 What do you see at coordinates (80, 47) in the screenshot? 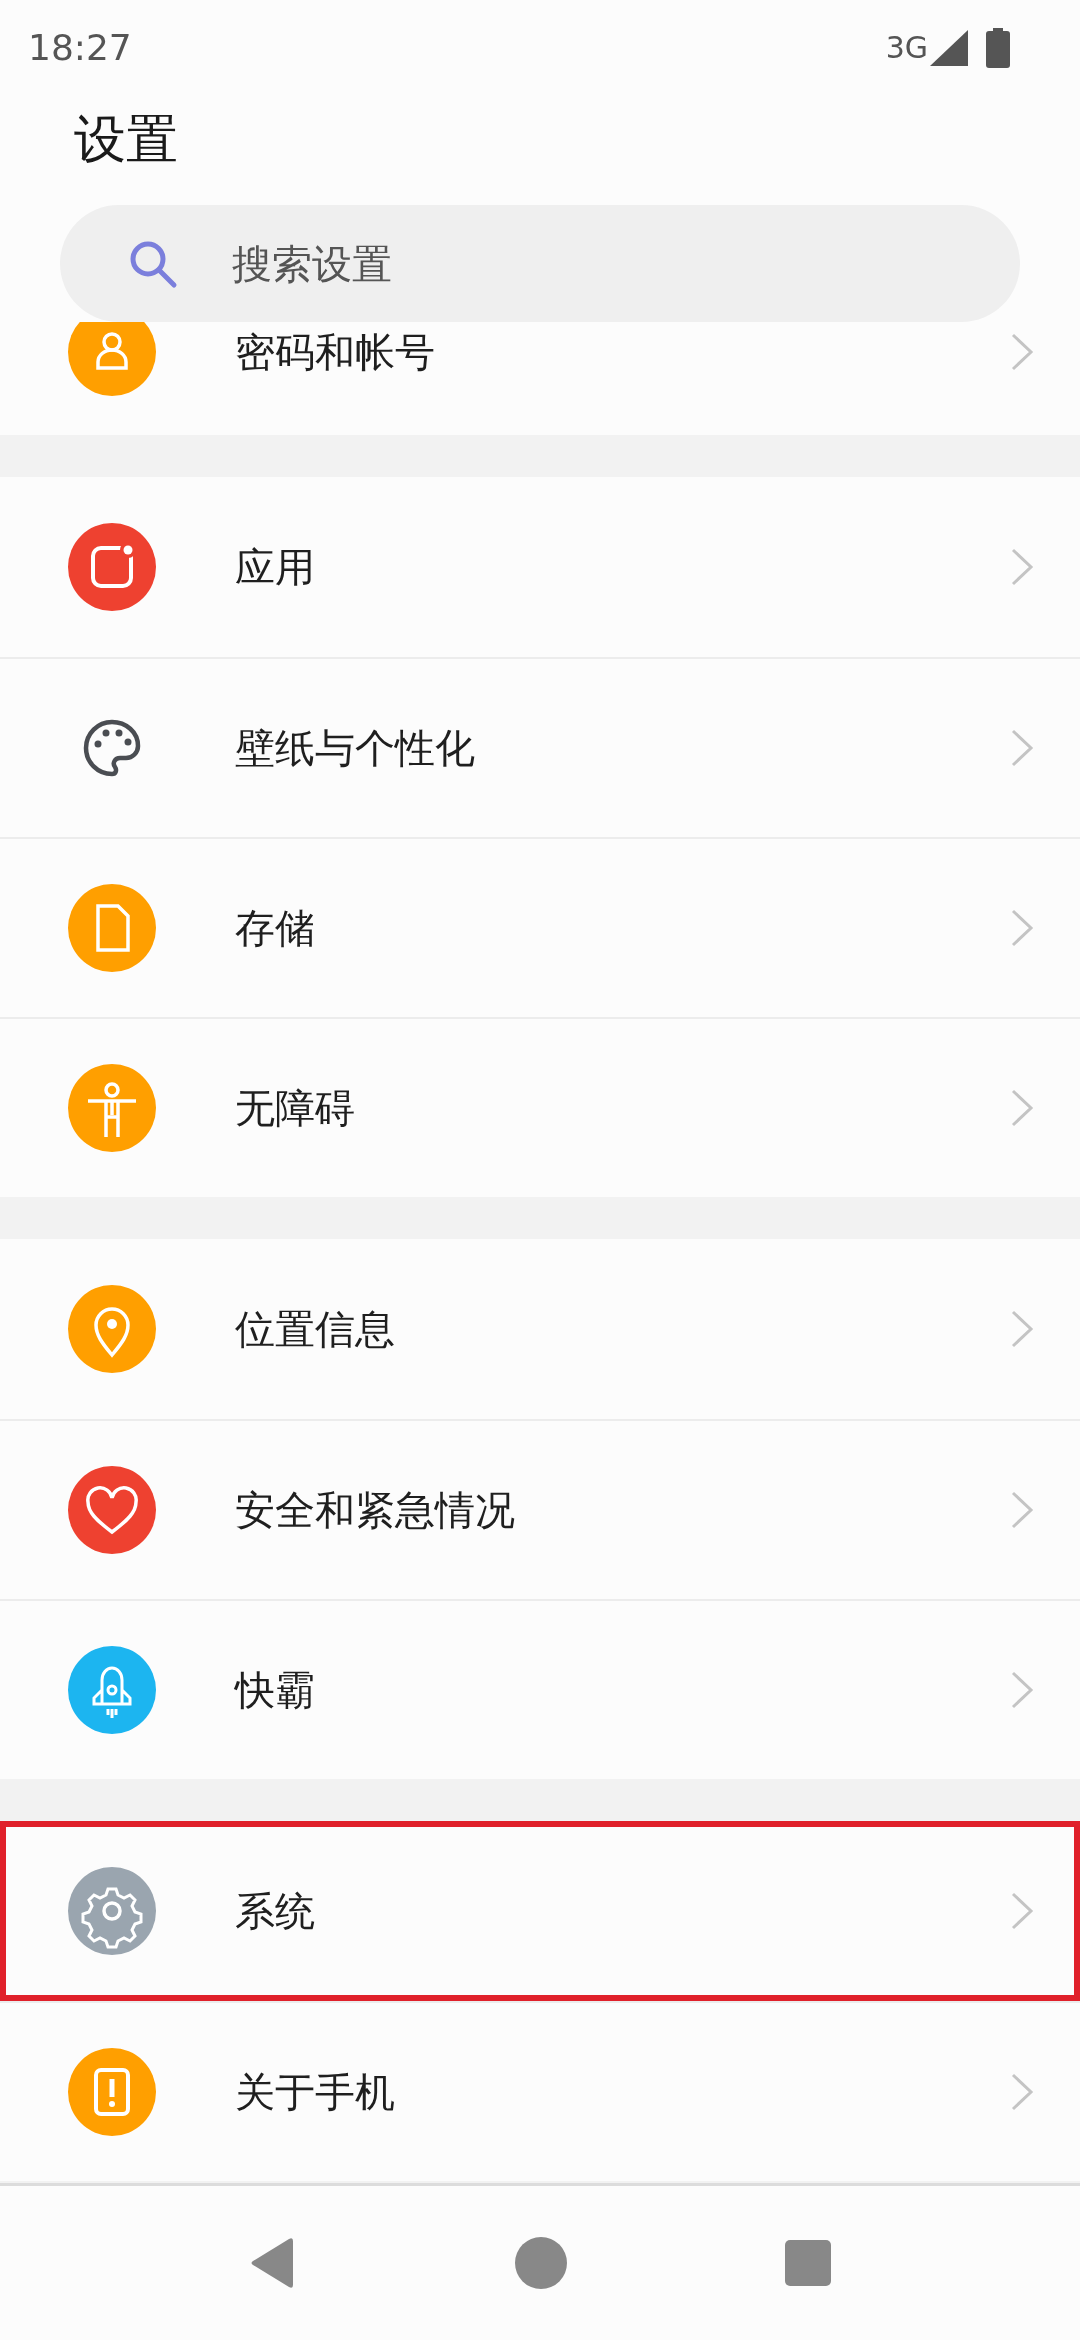
I see `status-time: 18:27` at bounding box center [80, 47].